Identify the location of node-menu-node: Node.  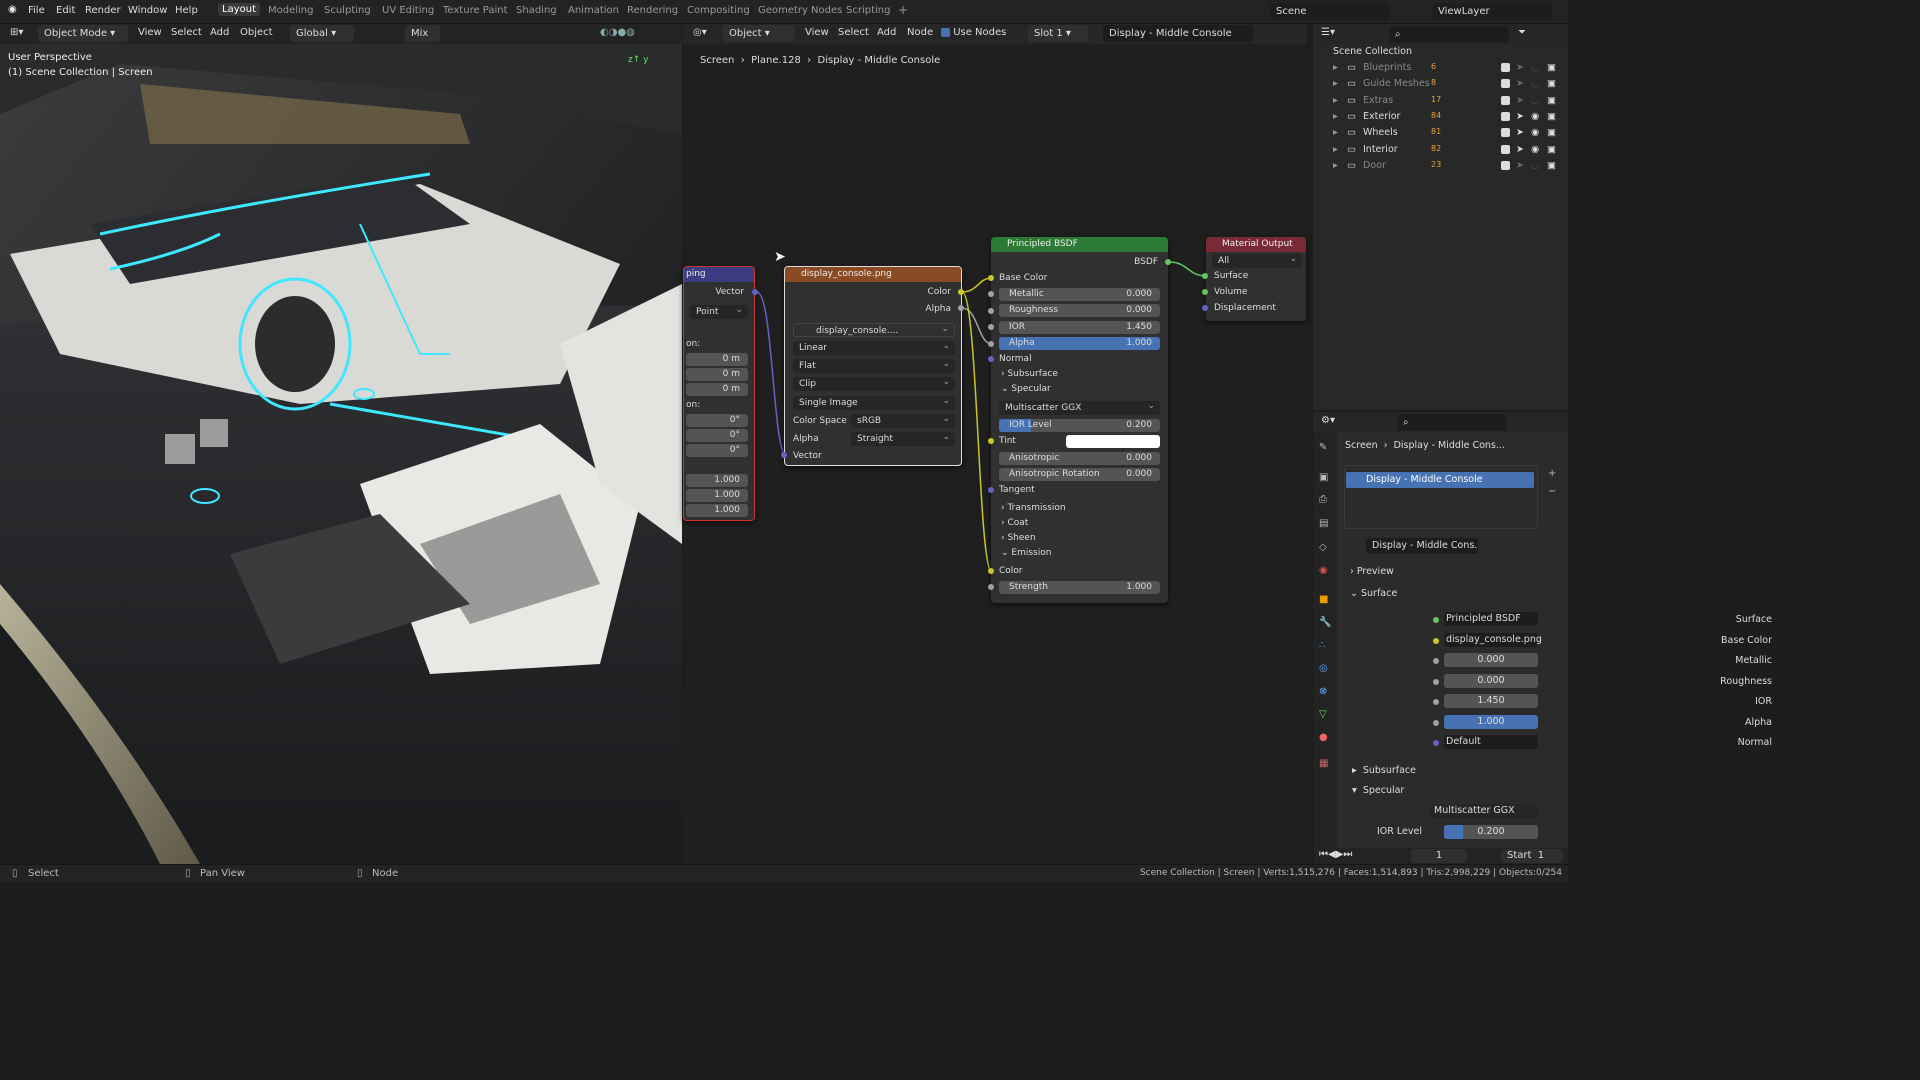
(920, 32).